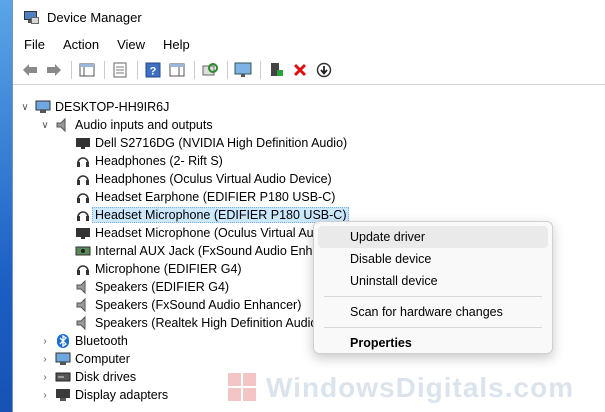 Image resolution: width=605 pixels, height=412 pixels. What do you see at coordinates (433, 343) in the screenshot?
I see `menu-properties: Properties` at bounding box center [433, 343].